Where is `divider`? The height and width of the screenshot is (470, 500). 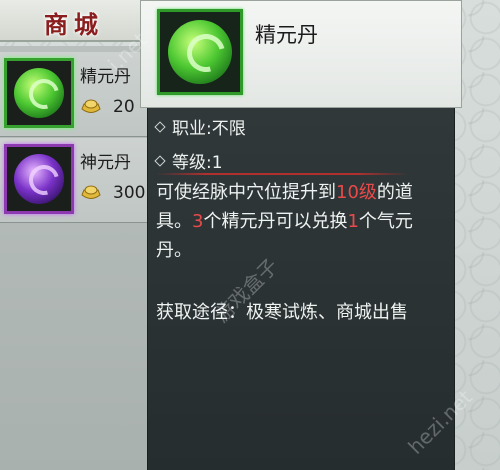 divider is located at coordinates (282, 174).